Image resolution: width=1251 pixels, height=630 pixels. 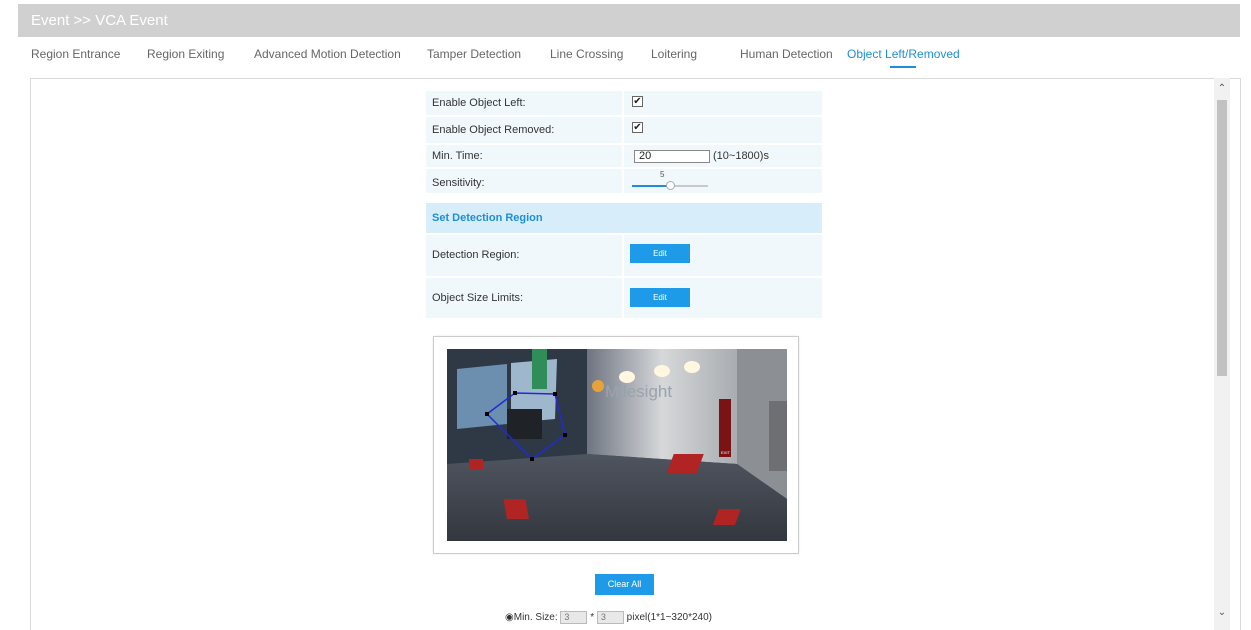 I want to click on page-title: Event >> VCA Event, so click(x=99, y=20).